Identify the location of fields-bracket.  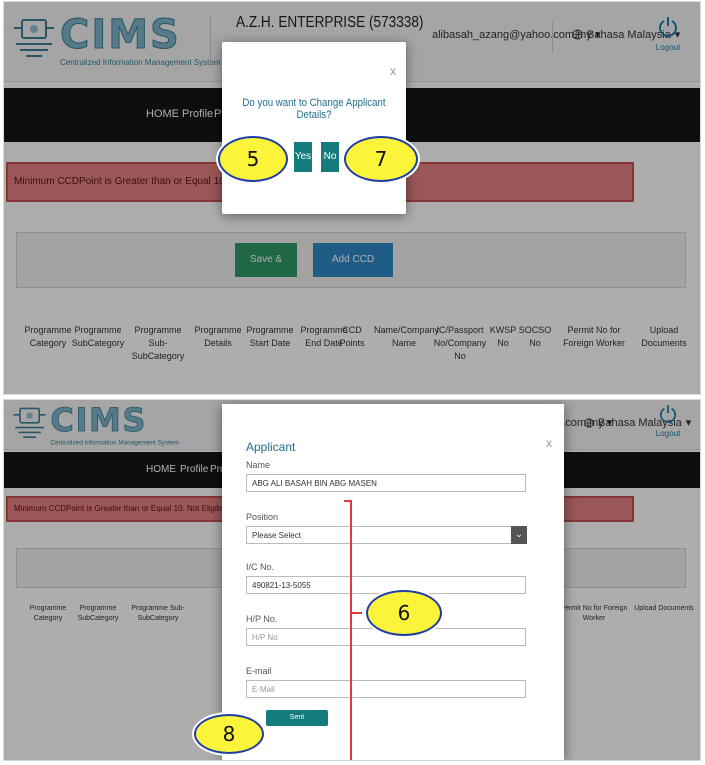
(348, 630).